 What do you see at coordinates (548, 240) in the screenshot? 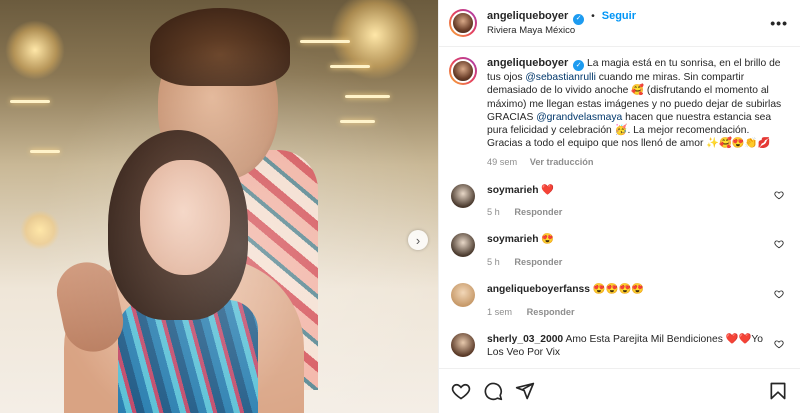
I see `comment-text: 😍` at bounding box center [548, 240].